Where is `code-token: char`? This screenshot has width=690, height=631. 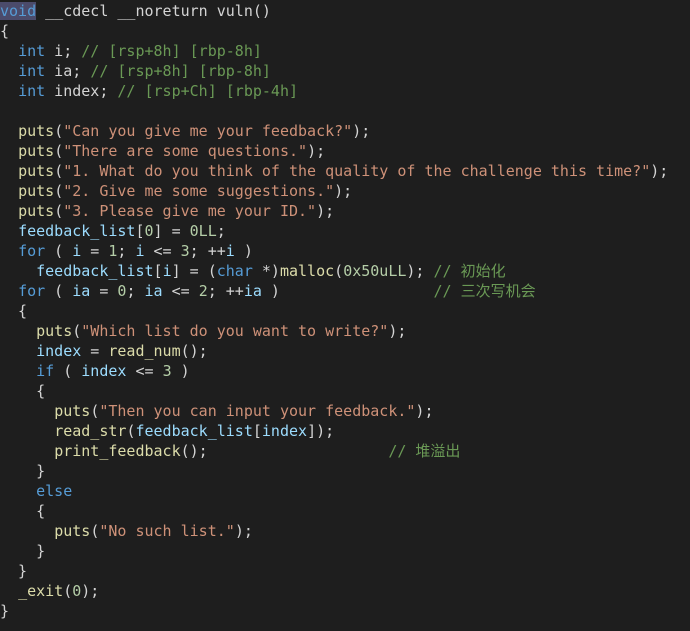 code-token: char is located at coordinates (234, 271).